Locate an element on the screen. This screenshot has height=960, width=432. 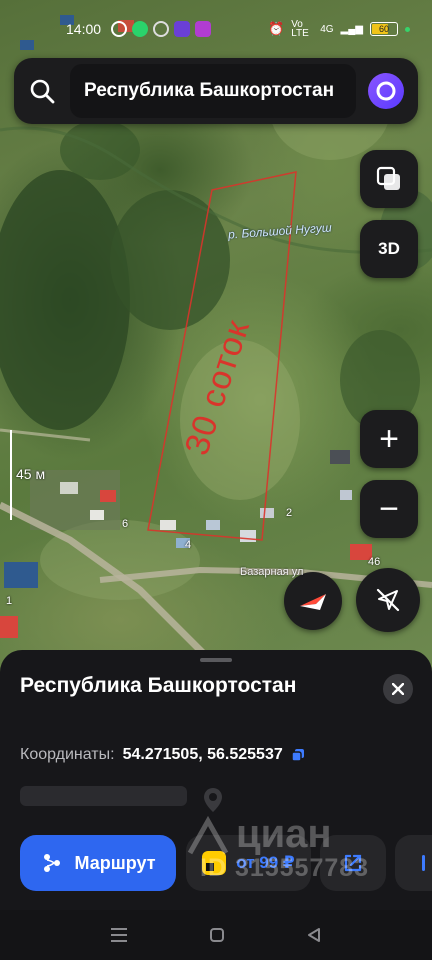
navigation-off-icon is located at coordinates (388, 600).